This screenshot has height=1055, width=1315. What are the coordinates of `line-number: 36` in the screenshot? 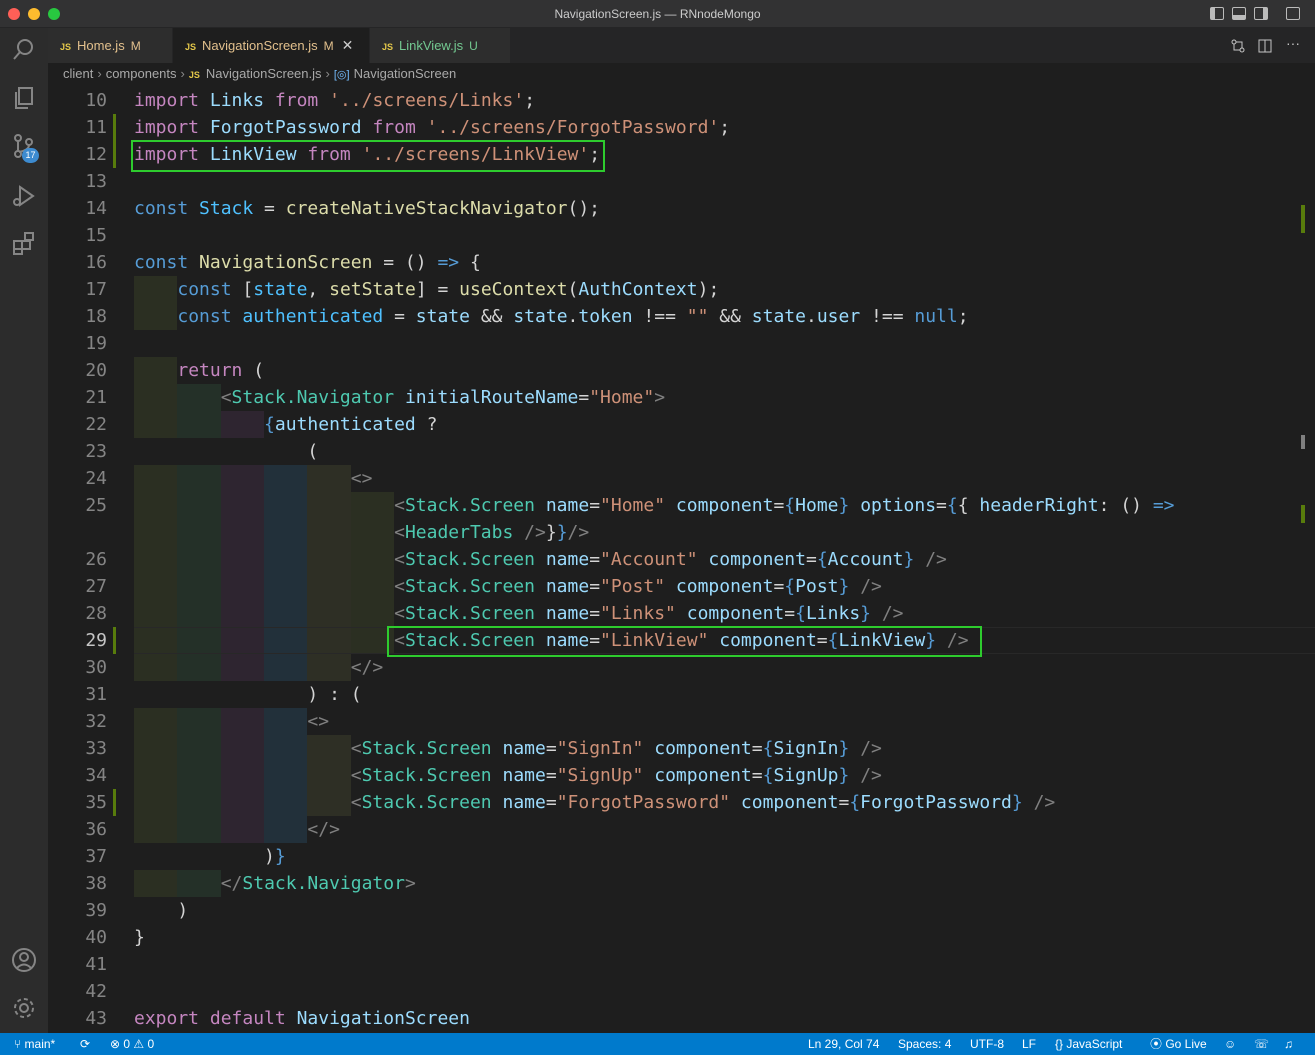 It's located at (96, 829).